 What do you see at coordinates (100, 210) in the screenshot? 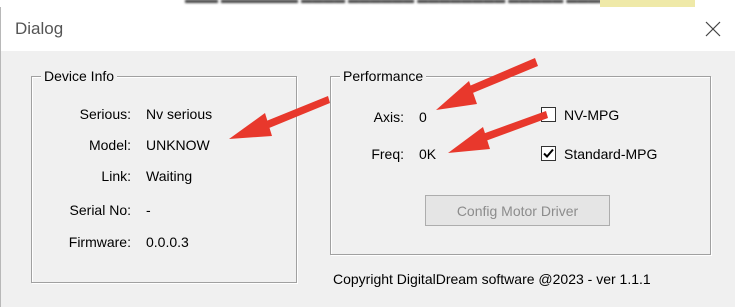
I see `serial-no-label: Serial No:` at bounding box center [100, 210].